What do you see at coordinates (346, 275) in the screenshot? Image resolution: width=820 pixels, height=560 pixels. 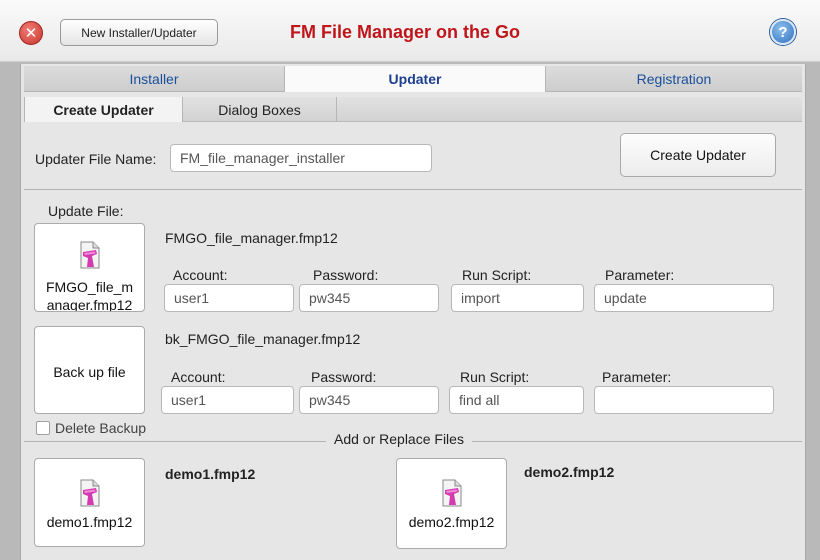 I see `password-label: Password:` at bounding box center [346, 275].